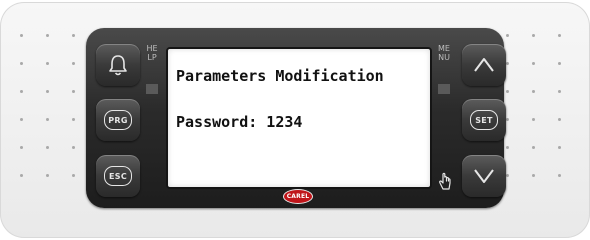  Describe the element at coordinates (239, 122) in the screenshot. I see `password-line: Password: 1234` at that location.